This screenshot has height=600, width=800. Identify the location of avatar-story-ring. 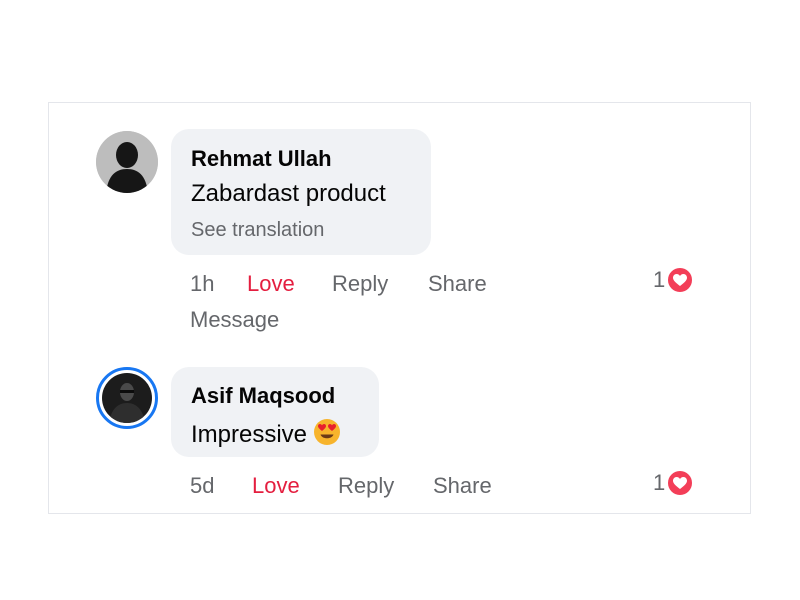
(127, 398).